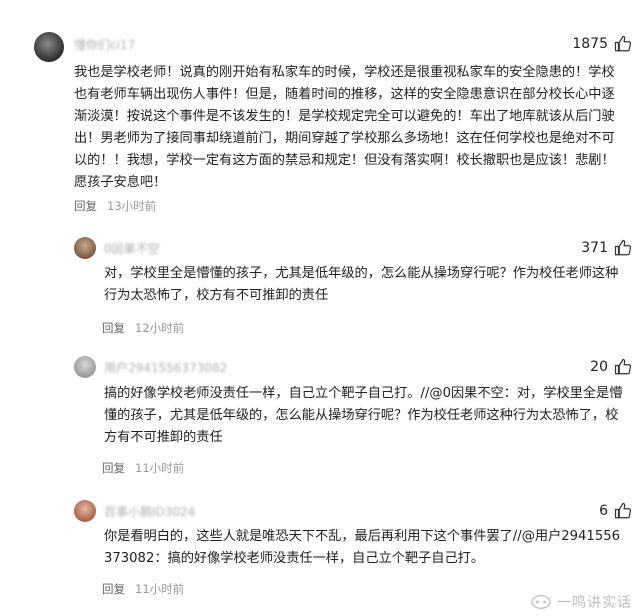 This screenshot has height=616, width=640. I want to click on watermark-logo-icon, so click(541, 602).